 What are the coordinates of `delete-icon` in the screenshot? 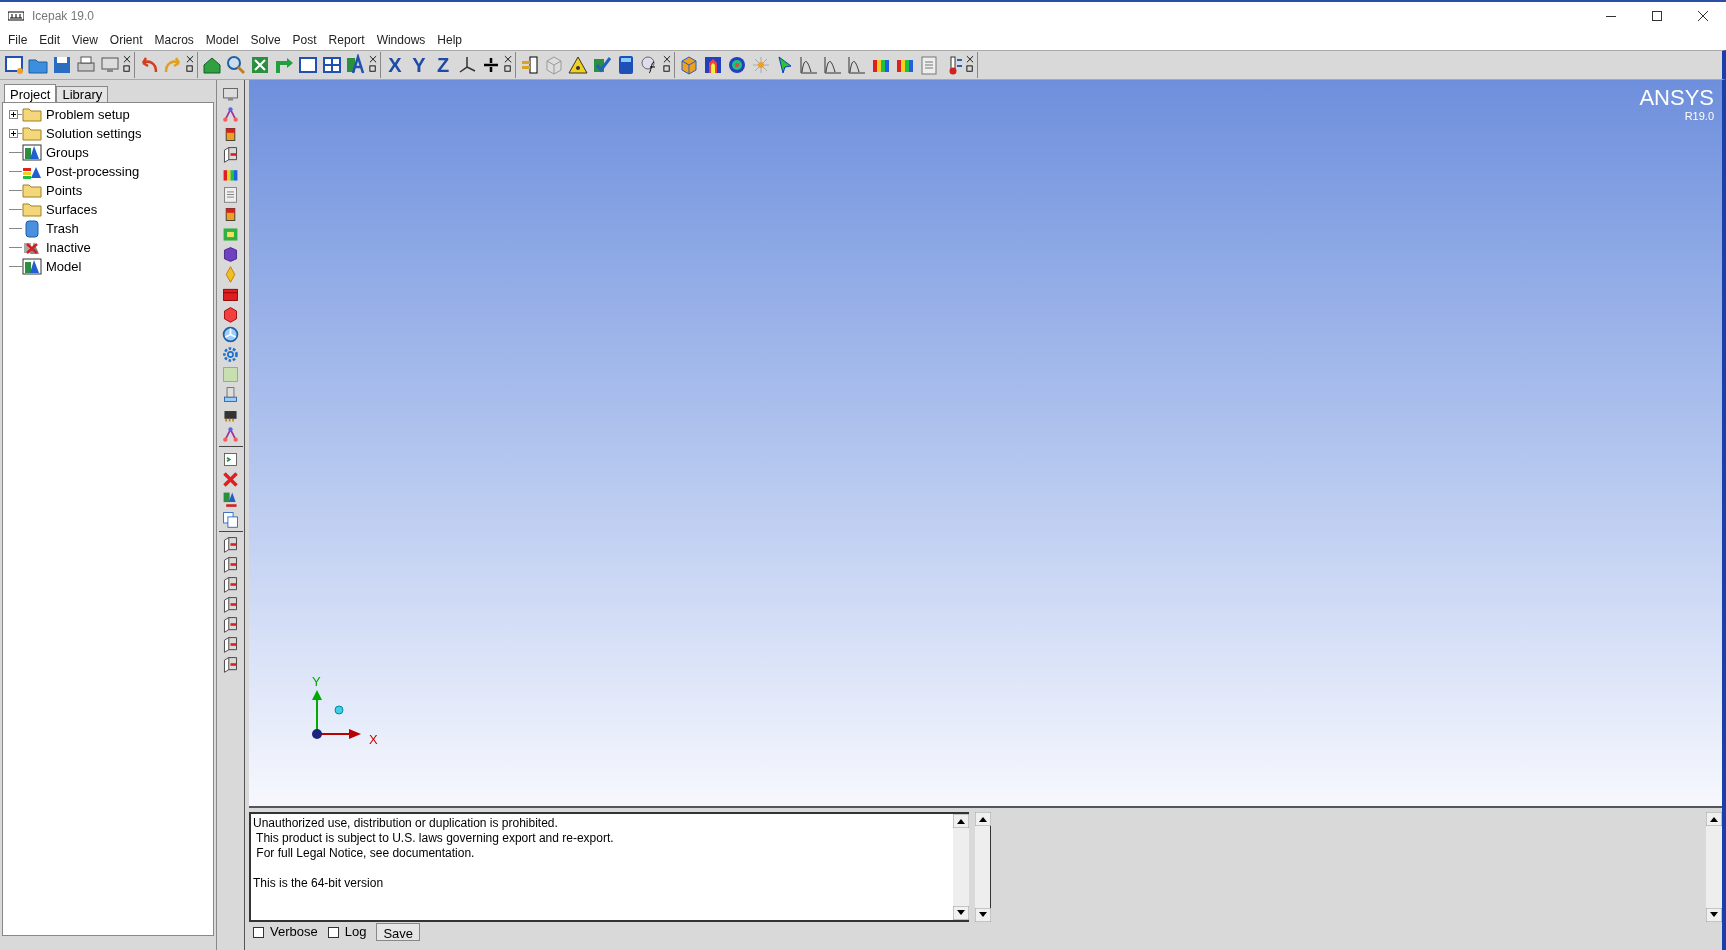 It's located at (230, 479).